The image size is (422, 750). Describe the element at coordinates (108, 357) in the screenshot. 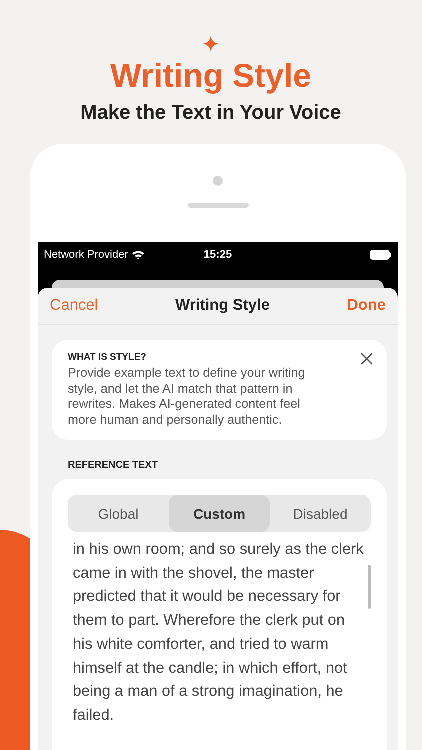

I see `info-heading: WHAT IS STYLE?` at that location.